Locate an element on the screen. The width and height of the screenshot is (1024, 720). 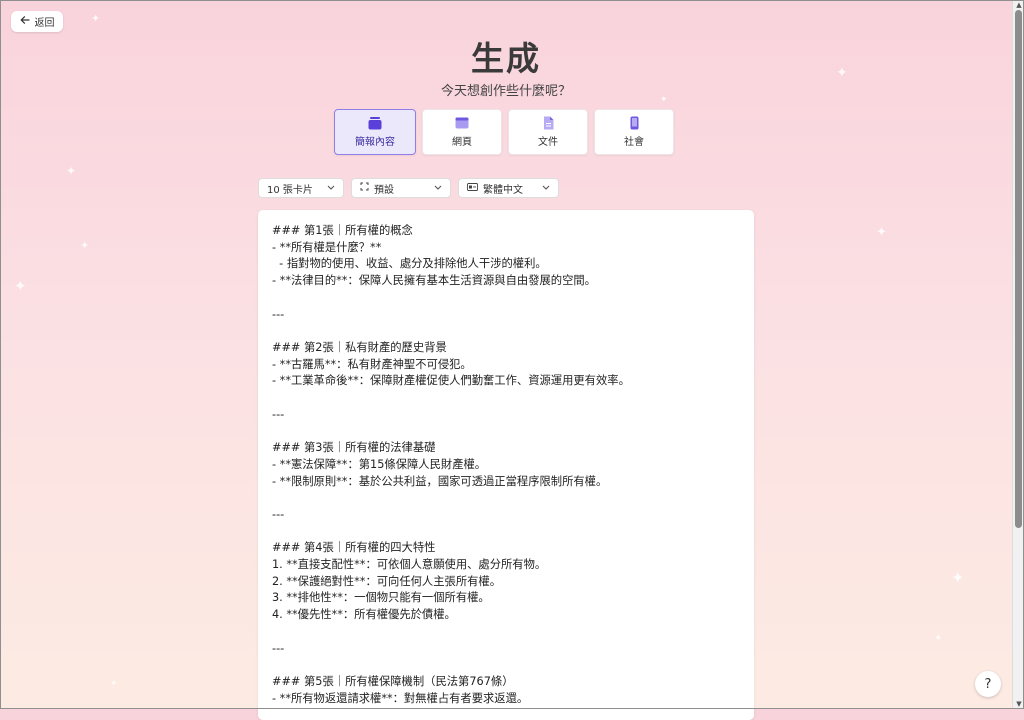
generation-options: 10 張卡片 預設 繁體中文 is located at coordinates (408, 188).